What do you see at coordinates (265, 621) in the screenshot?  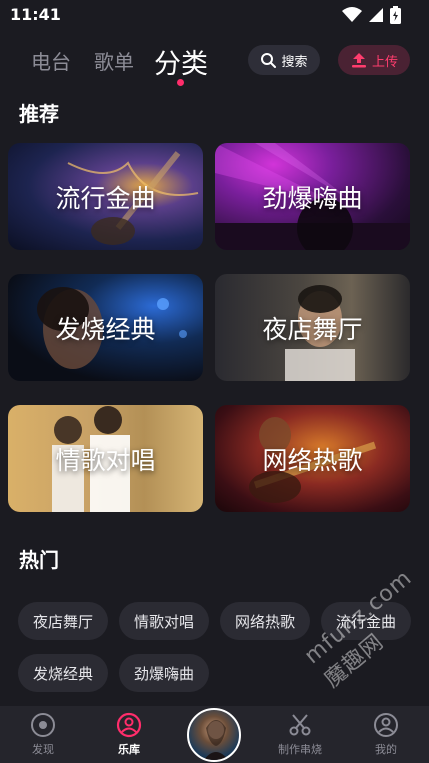 I see `hot-tag-chip: 网络热歌` at bounding box center [265, 621].